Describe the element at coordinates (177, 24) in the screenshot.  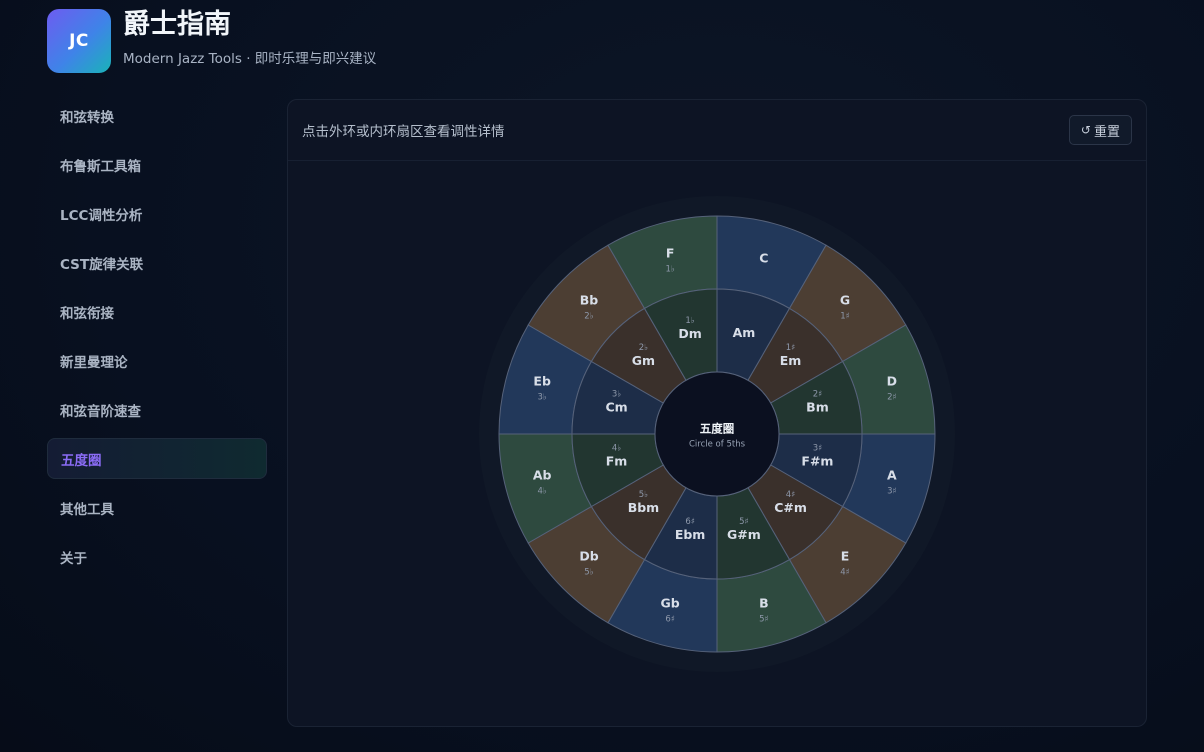
I see `app-title: 爵士指南` at that location.